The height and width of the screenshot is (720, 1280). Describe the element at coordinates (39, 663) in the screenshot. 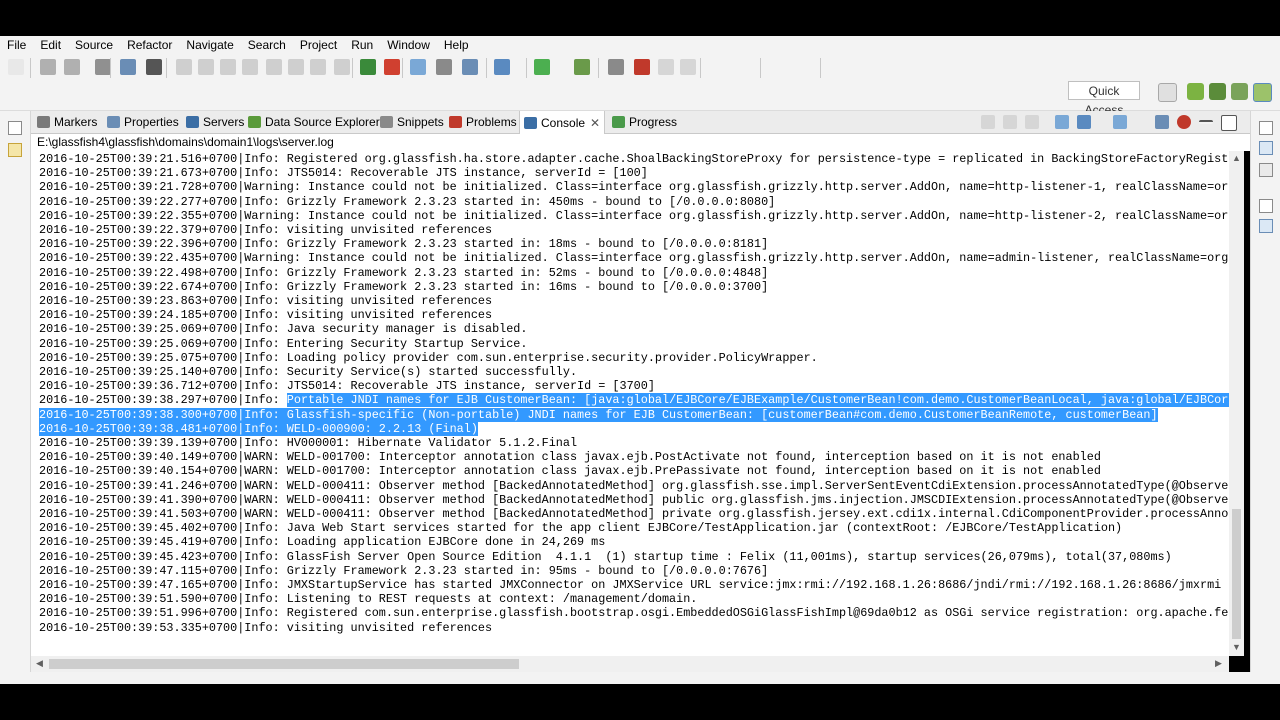

I see `scroll-left-icon: ◀` at that location.